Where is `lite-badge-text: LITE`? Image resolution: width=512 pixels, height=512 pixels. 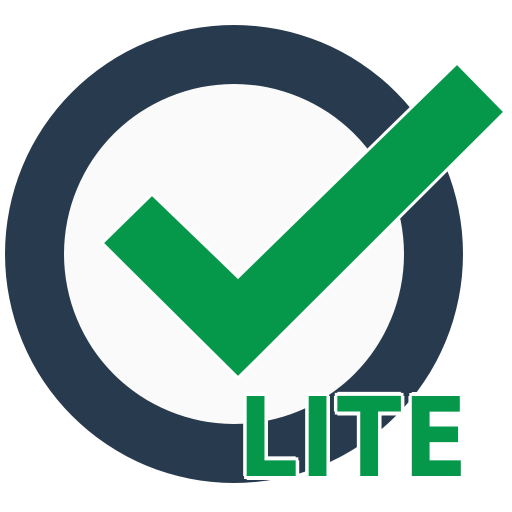
lite-badge-text: LITE is located at coordinates (354, 438).